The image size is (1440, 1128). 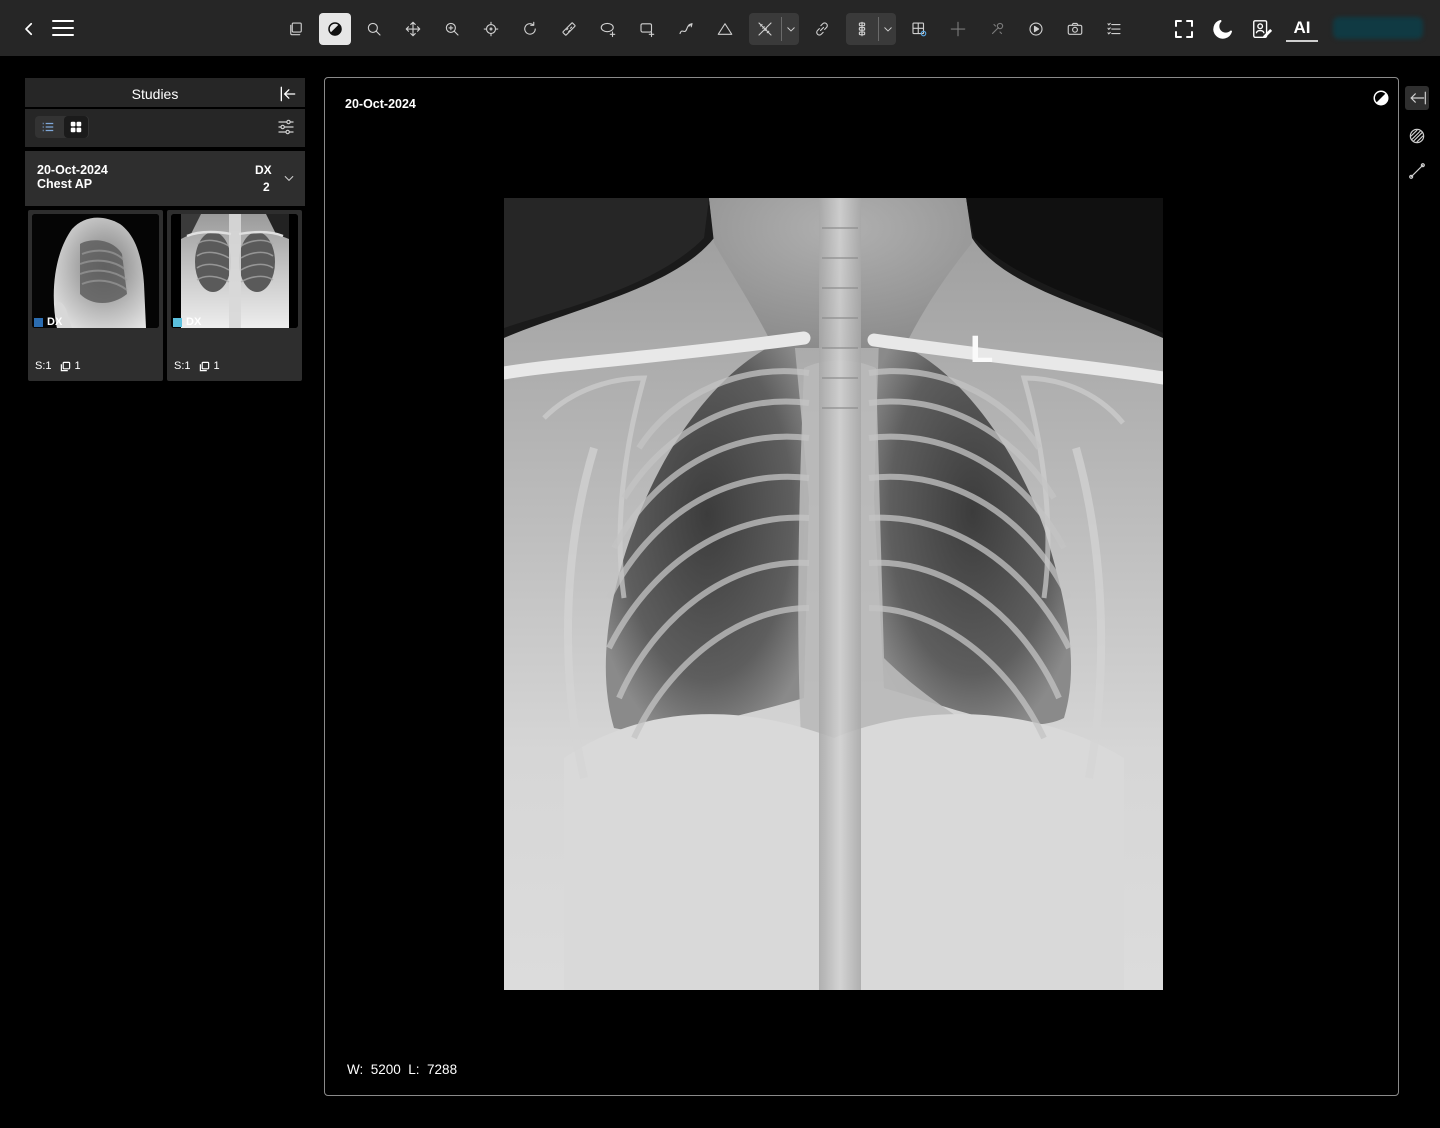 What do you see at coordinates (63, 28) in the screenshot?
I see `menu-icon` at bounding box center [63, 28].